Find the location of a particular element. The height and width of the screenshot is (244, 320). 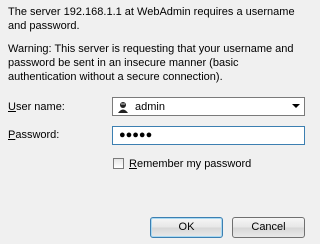

remember-password-checkbox is located at coordinates (118, 163).